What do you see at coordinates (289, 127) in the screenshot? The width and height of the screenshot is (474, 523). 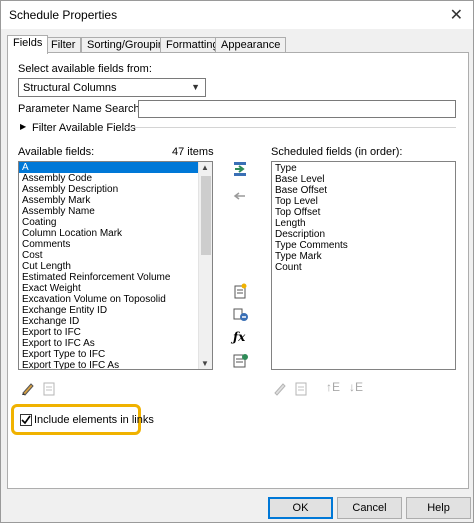 I see `filter-divider` at bounding box center [289, 127].